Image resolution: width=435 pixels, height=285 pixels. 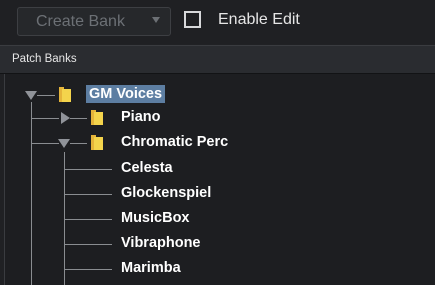 What do you see at coordinates (217, 60) in the screenshot?
I see `panel-header: Patch Banks` at bounding box center [217, 60].